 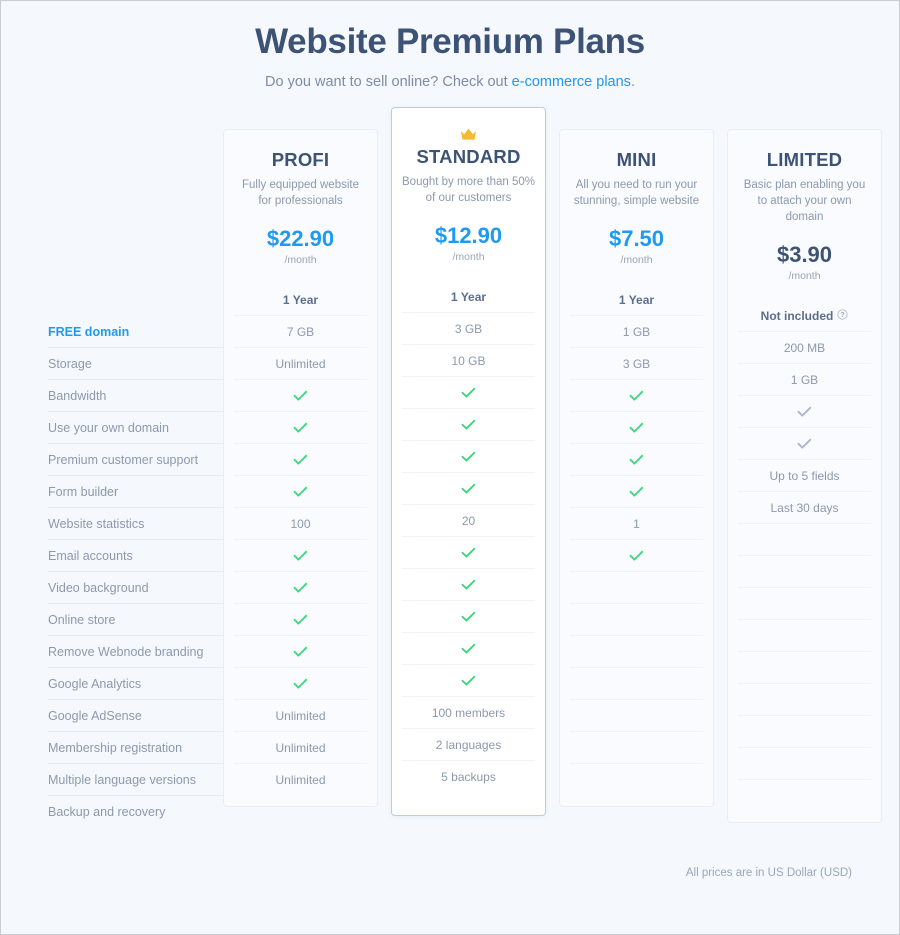 What do you see at coordinates (388, 82) in the screenshot?
I see `subtitle-text-before: Do you want to sell online? Check out` at bounding box center [388, 82].